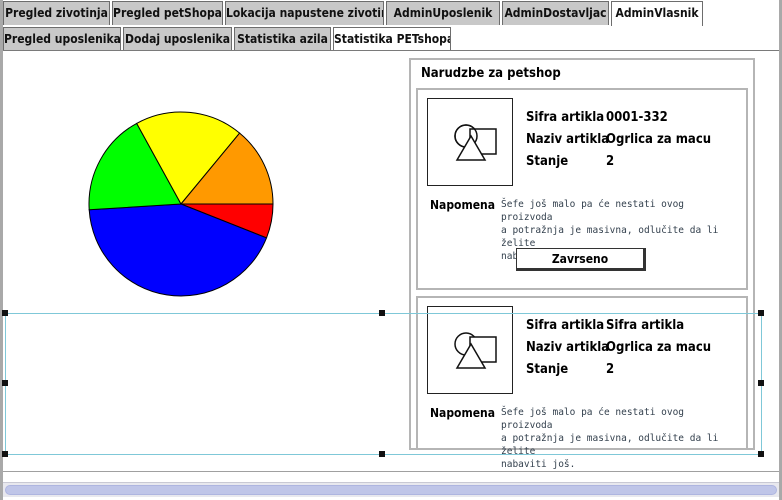  What do you see at coordinates (637, 117) in the screenshot?
I see `field-value-sifra: 0001-332` at bounding box center [637, 117].